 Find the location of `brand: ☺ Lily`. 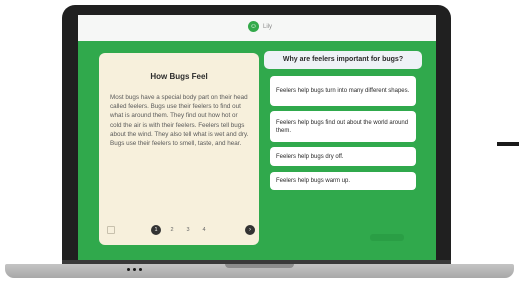

brand: ☺ Lily is located at coordinates (260, 26).